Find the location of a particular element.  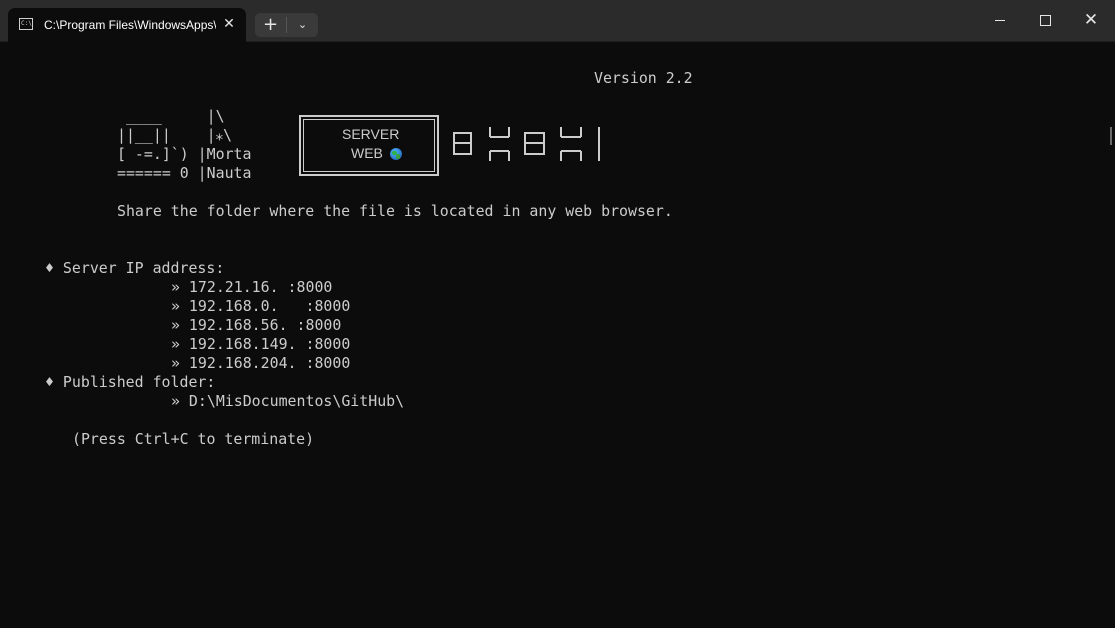

globe-icon is located at coordinates (396, 154).